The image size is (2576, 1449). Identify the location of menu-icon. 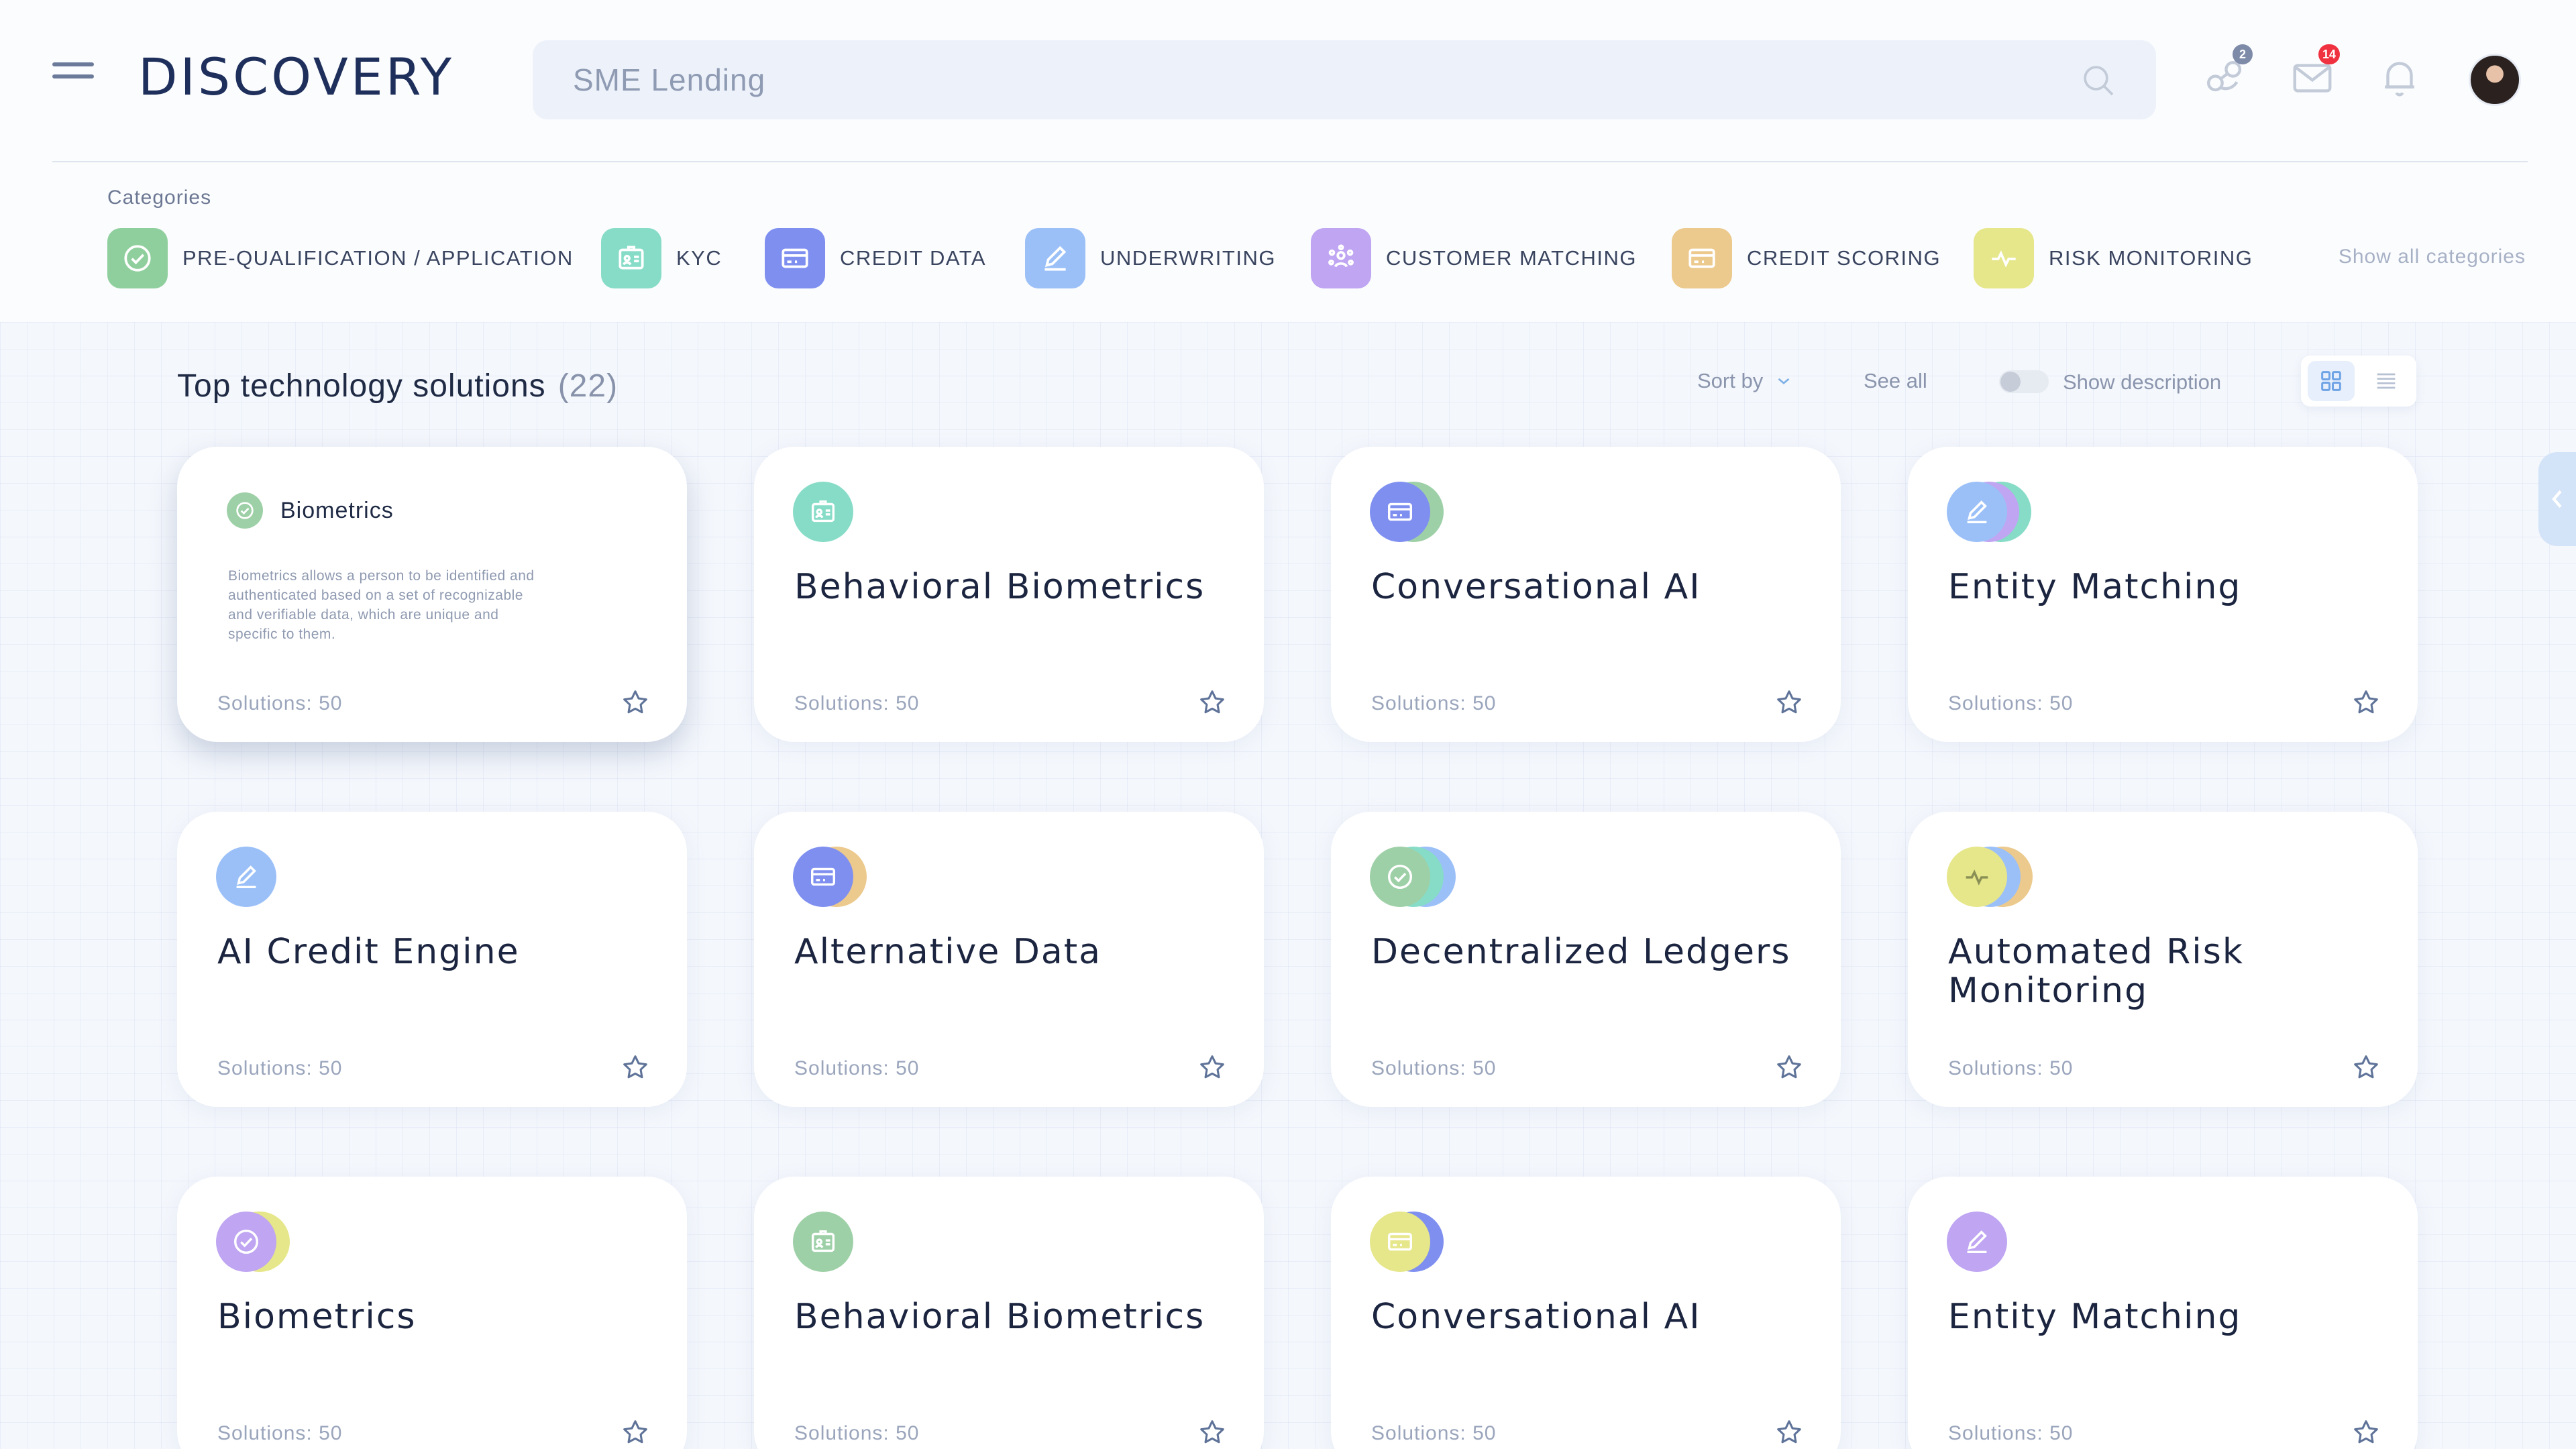
(73, 75).